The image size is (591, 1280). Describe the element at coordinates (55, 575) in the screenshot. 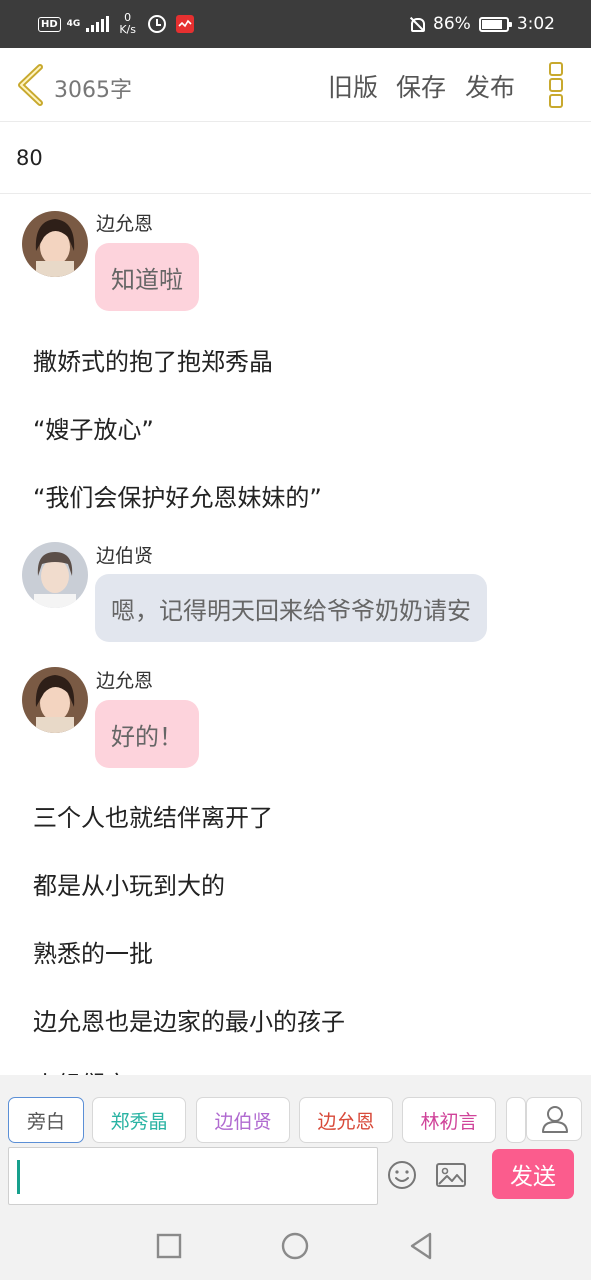

I see `avatar-bian-boxian` at that location.